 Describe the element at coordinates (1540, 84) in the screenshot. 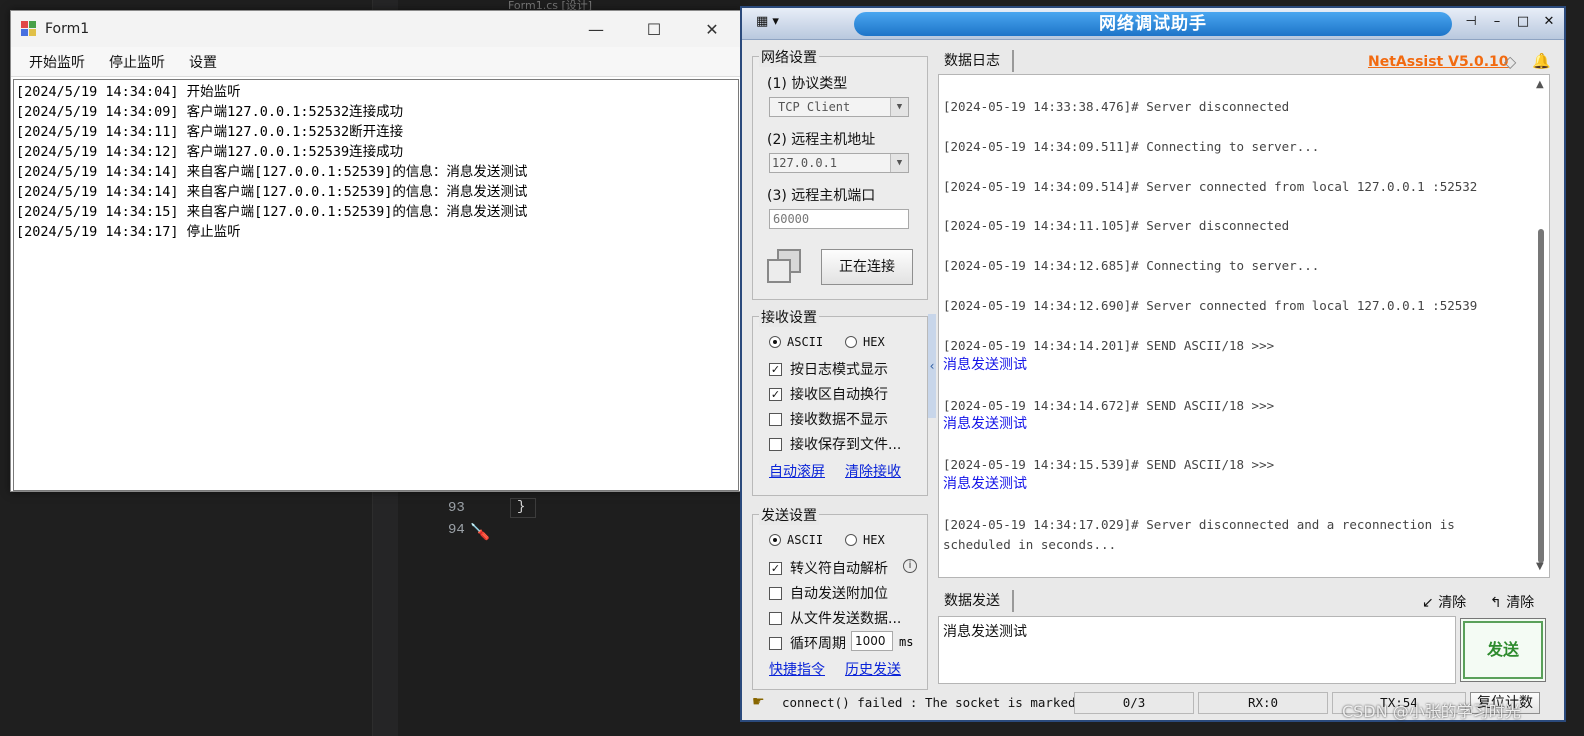

I see `scroll-up-icon: ▲` at that location.